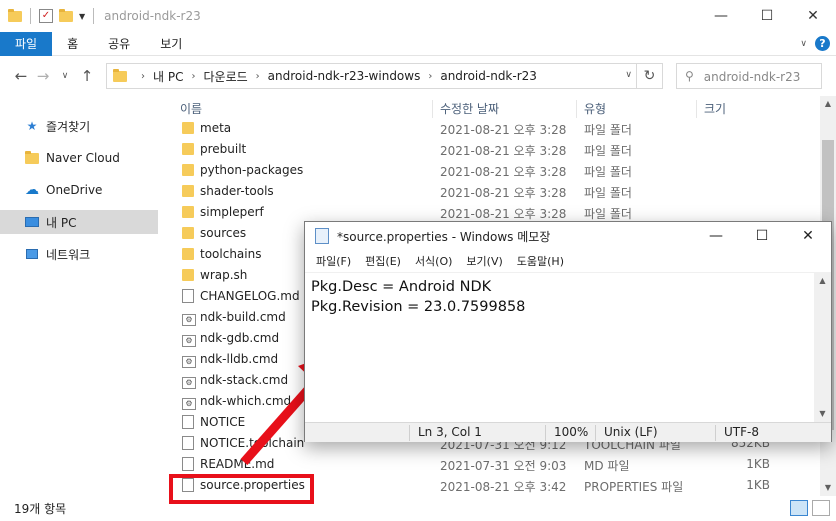 This screenshot has height=521, width=836. What do you see at coordinates (480, 191) in the screenshot?
I see `table-row: shader-tools 2021-08-21 오후 3:28 파일 폴더` at bounding box center [480, 191].